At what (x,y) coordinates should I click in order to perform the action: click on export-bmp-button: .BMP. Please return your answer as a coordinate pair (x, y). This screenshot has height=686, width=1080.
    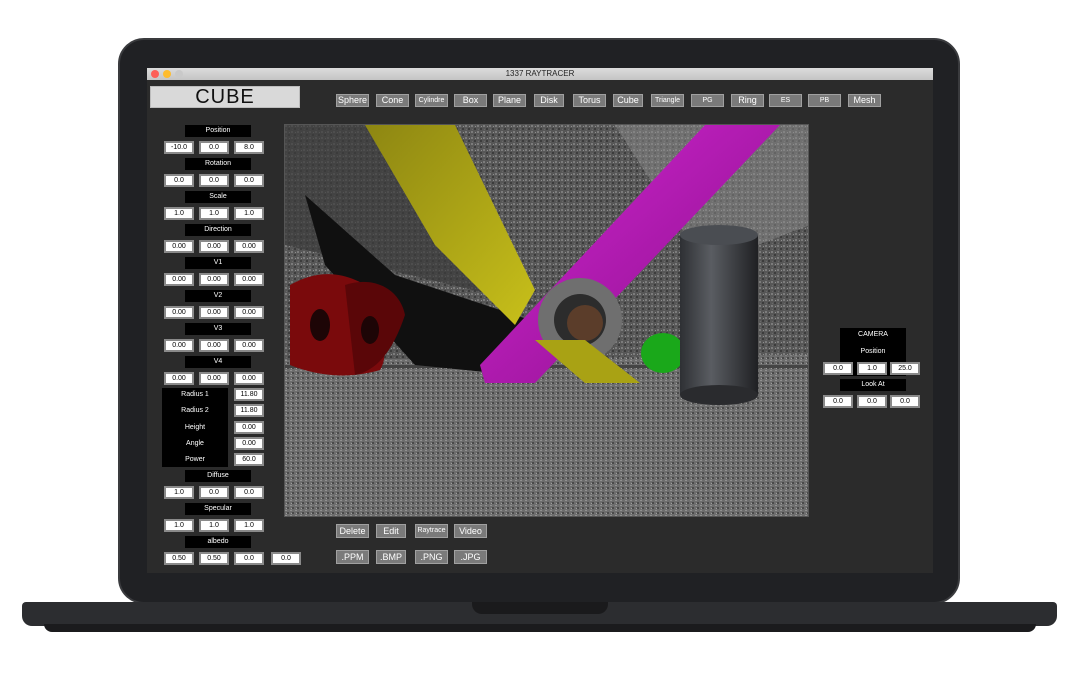
    Looking at the image, I should click on (391, 557).